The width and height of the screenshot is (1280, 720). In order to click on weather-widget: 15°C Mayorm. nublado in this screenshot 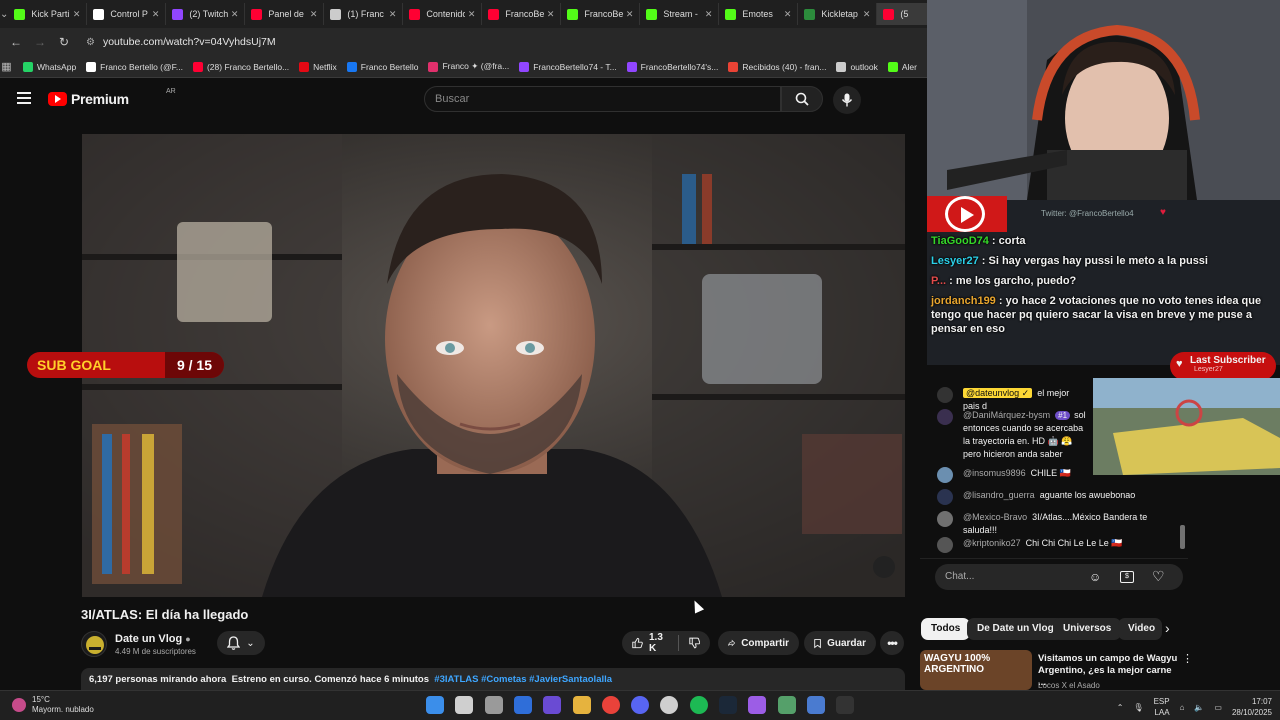, I will do `click(53, 705)`.